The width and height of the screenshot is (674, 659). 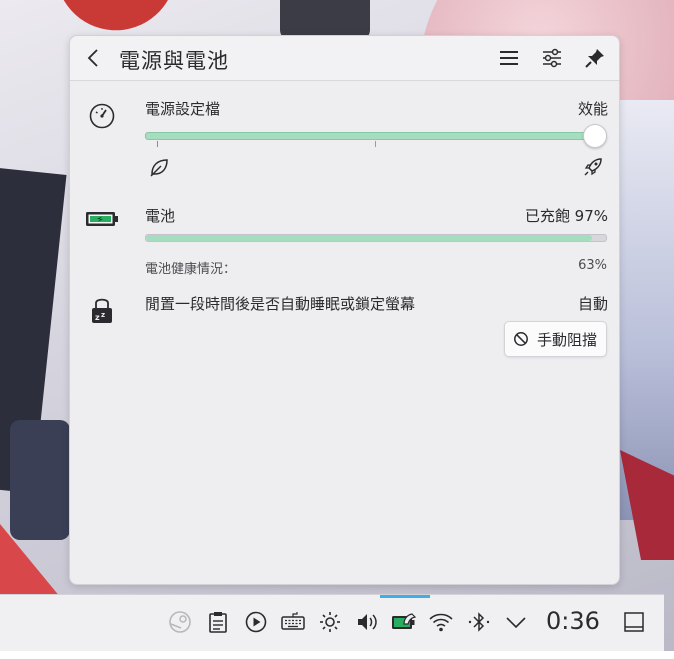 I want to click on sliders-icon, so click(x=552, y=58).